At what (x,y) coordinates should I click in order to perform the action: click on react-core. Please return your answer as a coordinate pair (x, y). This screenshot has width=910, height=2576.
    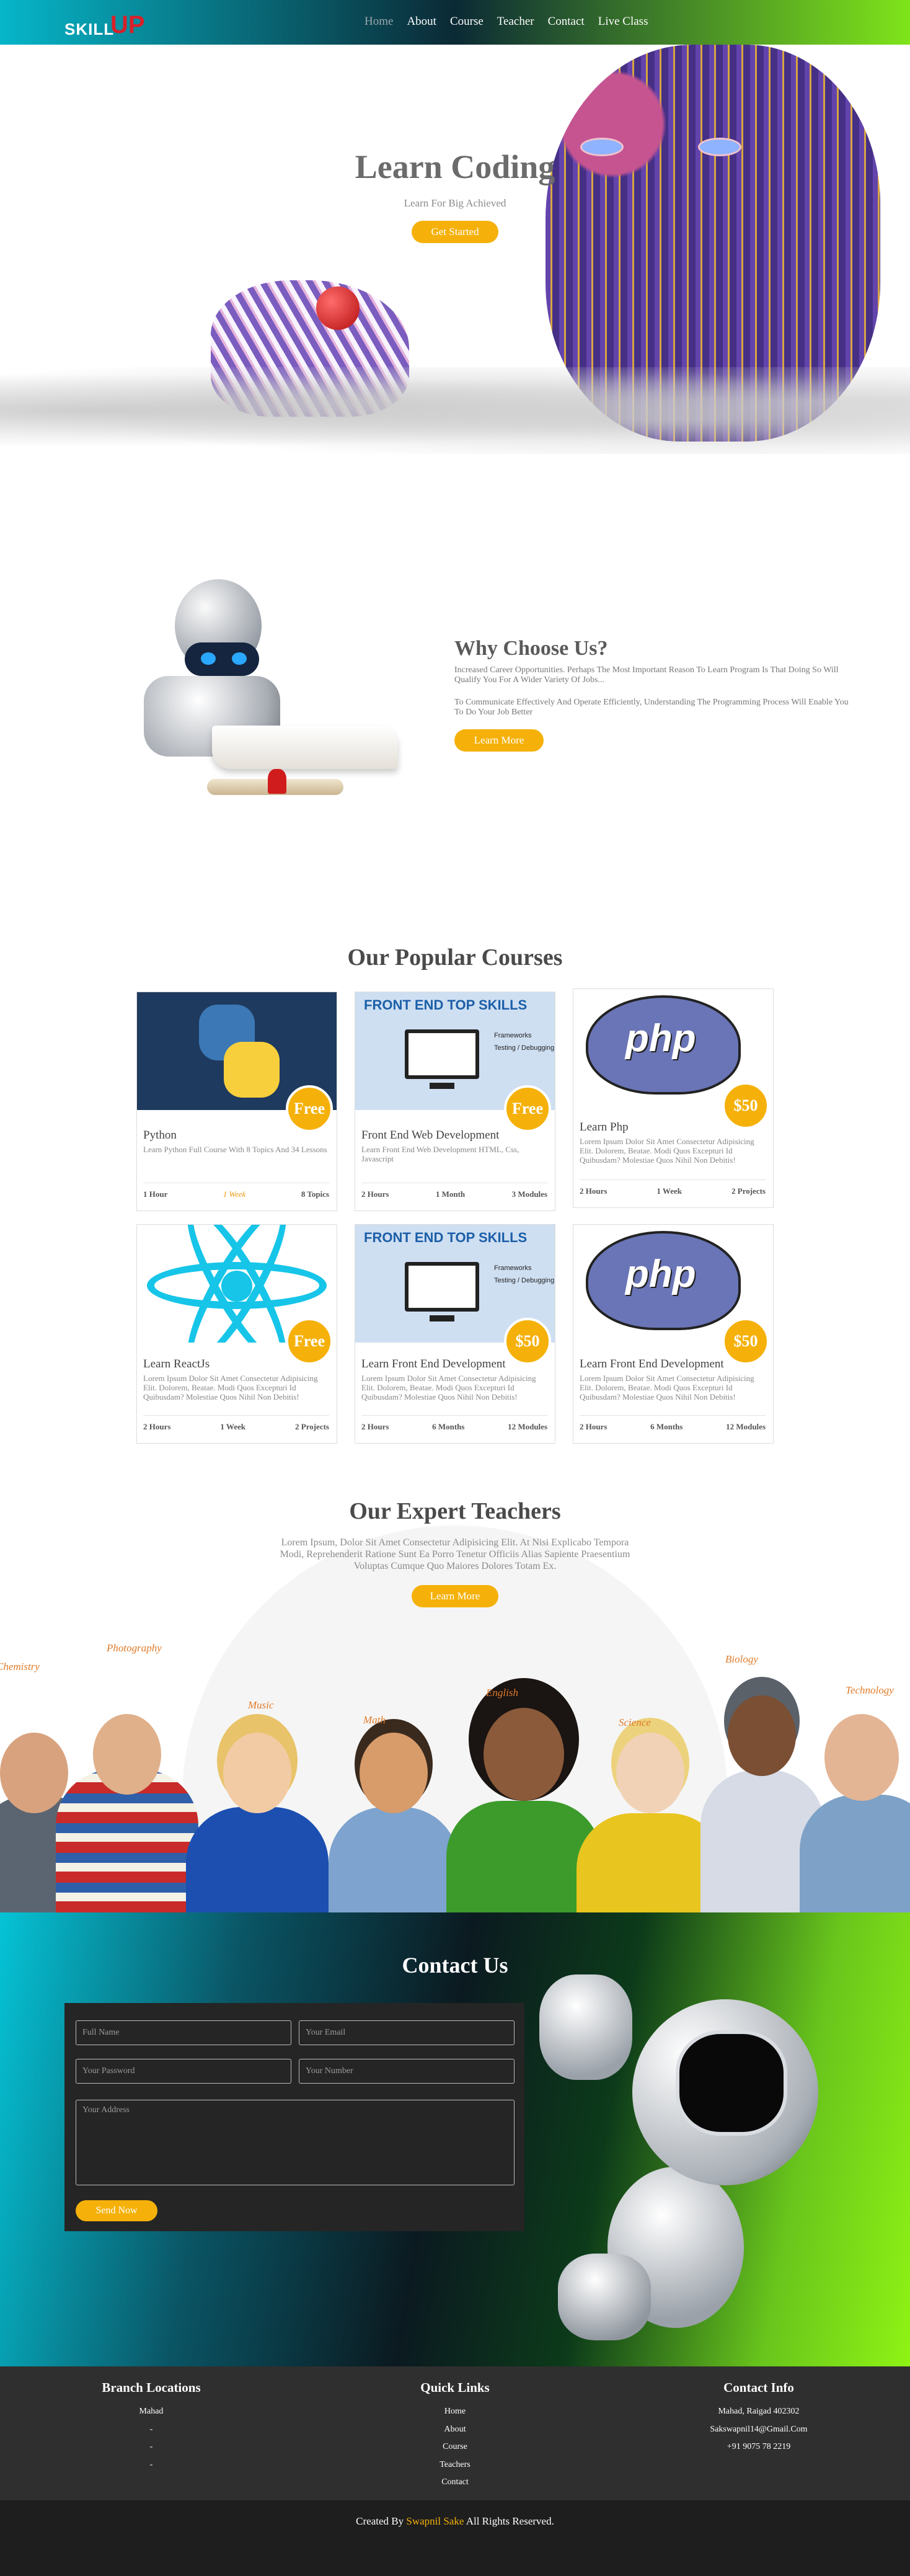
    Looking at the image, I should click on (236, 1286).